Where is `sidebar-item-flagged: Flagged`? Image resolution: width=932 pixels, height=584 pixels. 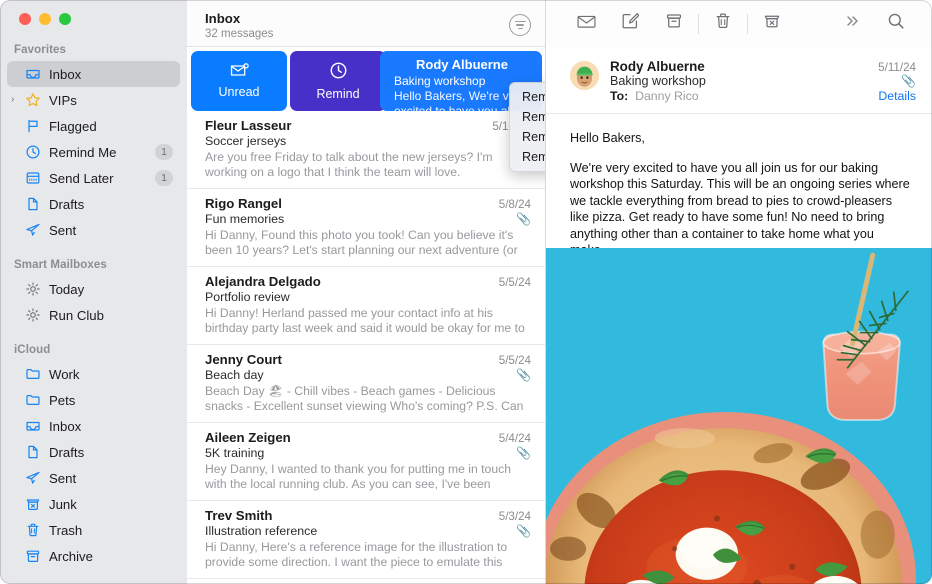
sidebar-item-flagged: Flagged is located at coordinates (93, 126).